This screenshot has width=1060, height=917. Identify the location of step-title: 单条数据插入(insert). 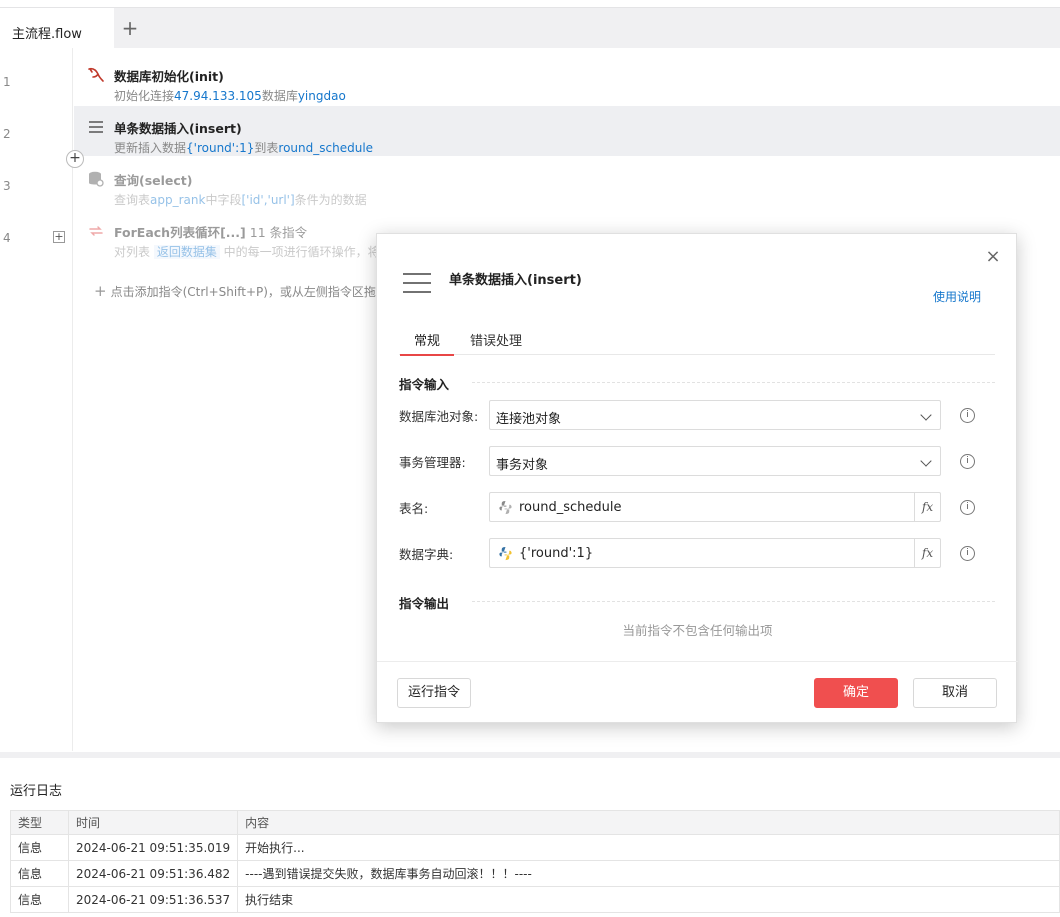
(178, 128).